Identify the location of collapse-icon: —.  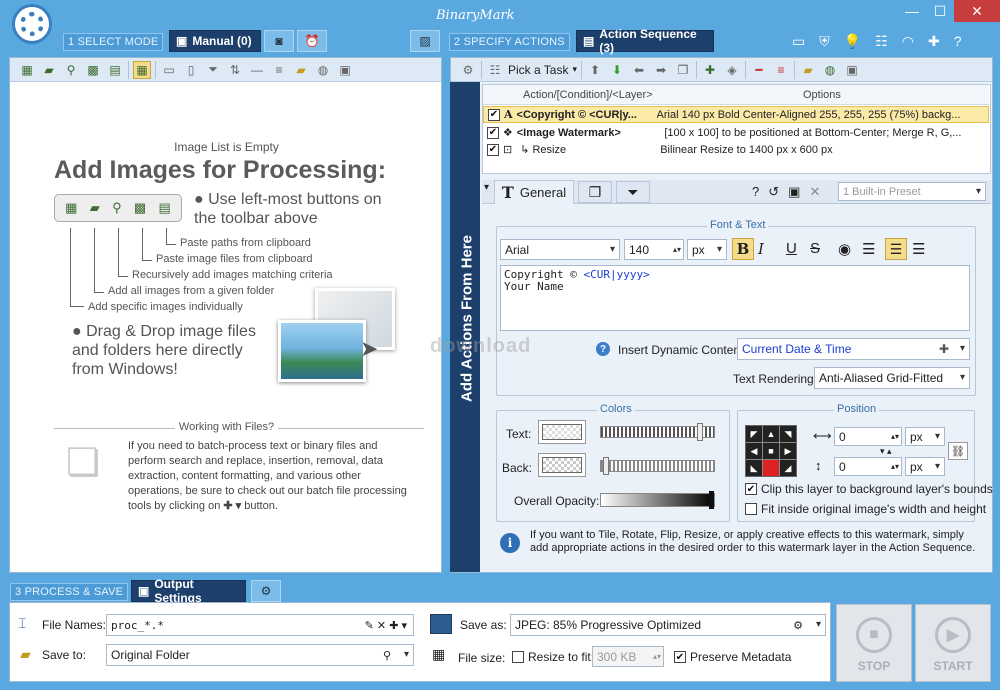
(257, 70).